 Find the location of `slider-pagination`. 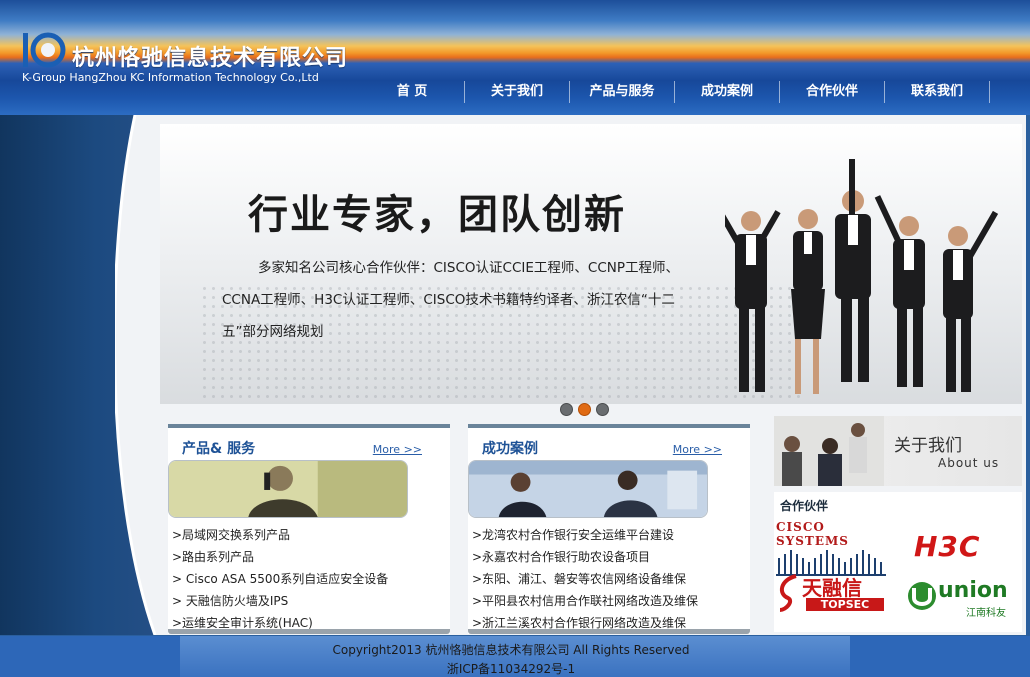

slider-pagination is located at coordinates (584, 409).